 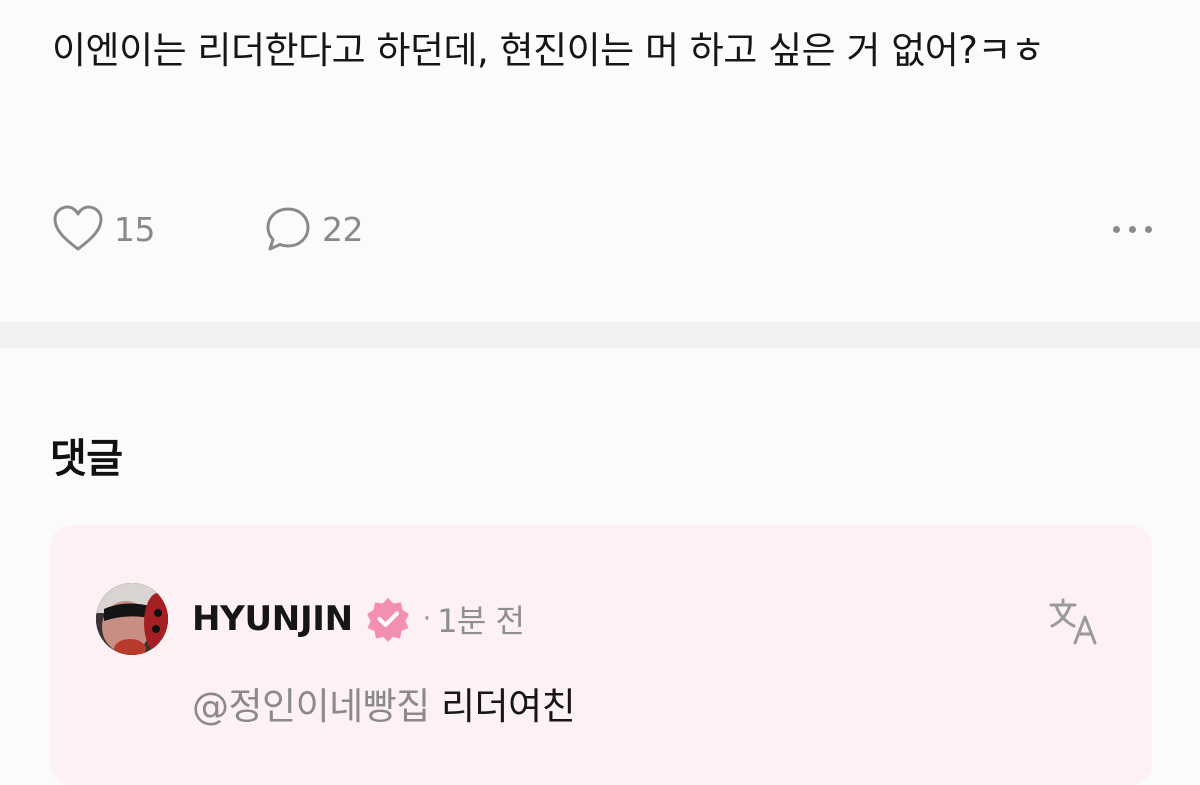 I want to click on like-count: 15, so click(x=135, y=229).